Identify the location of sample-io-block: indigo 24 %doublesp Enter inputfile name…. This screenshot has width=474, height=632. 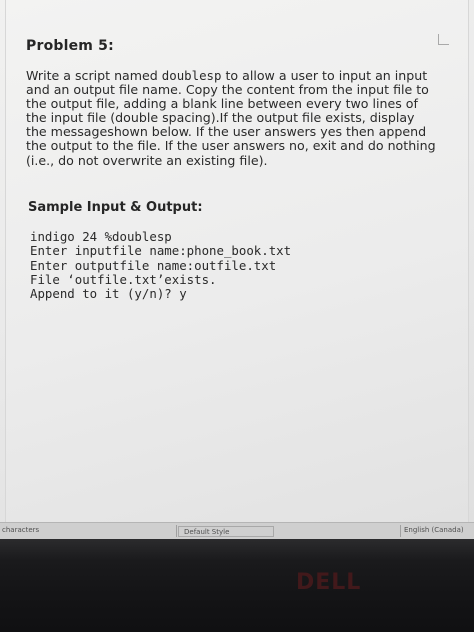
(161, 265).